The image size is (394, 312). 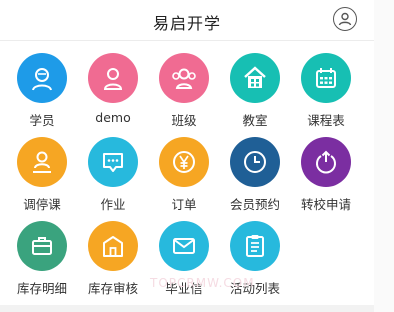 I want to click on tile-reschedule: 调停课, so click(x=42, y=175).